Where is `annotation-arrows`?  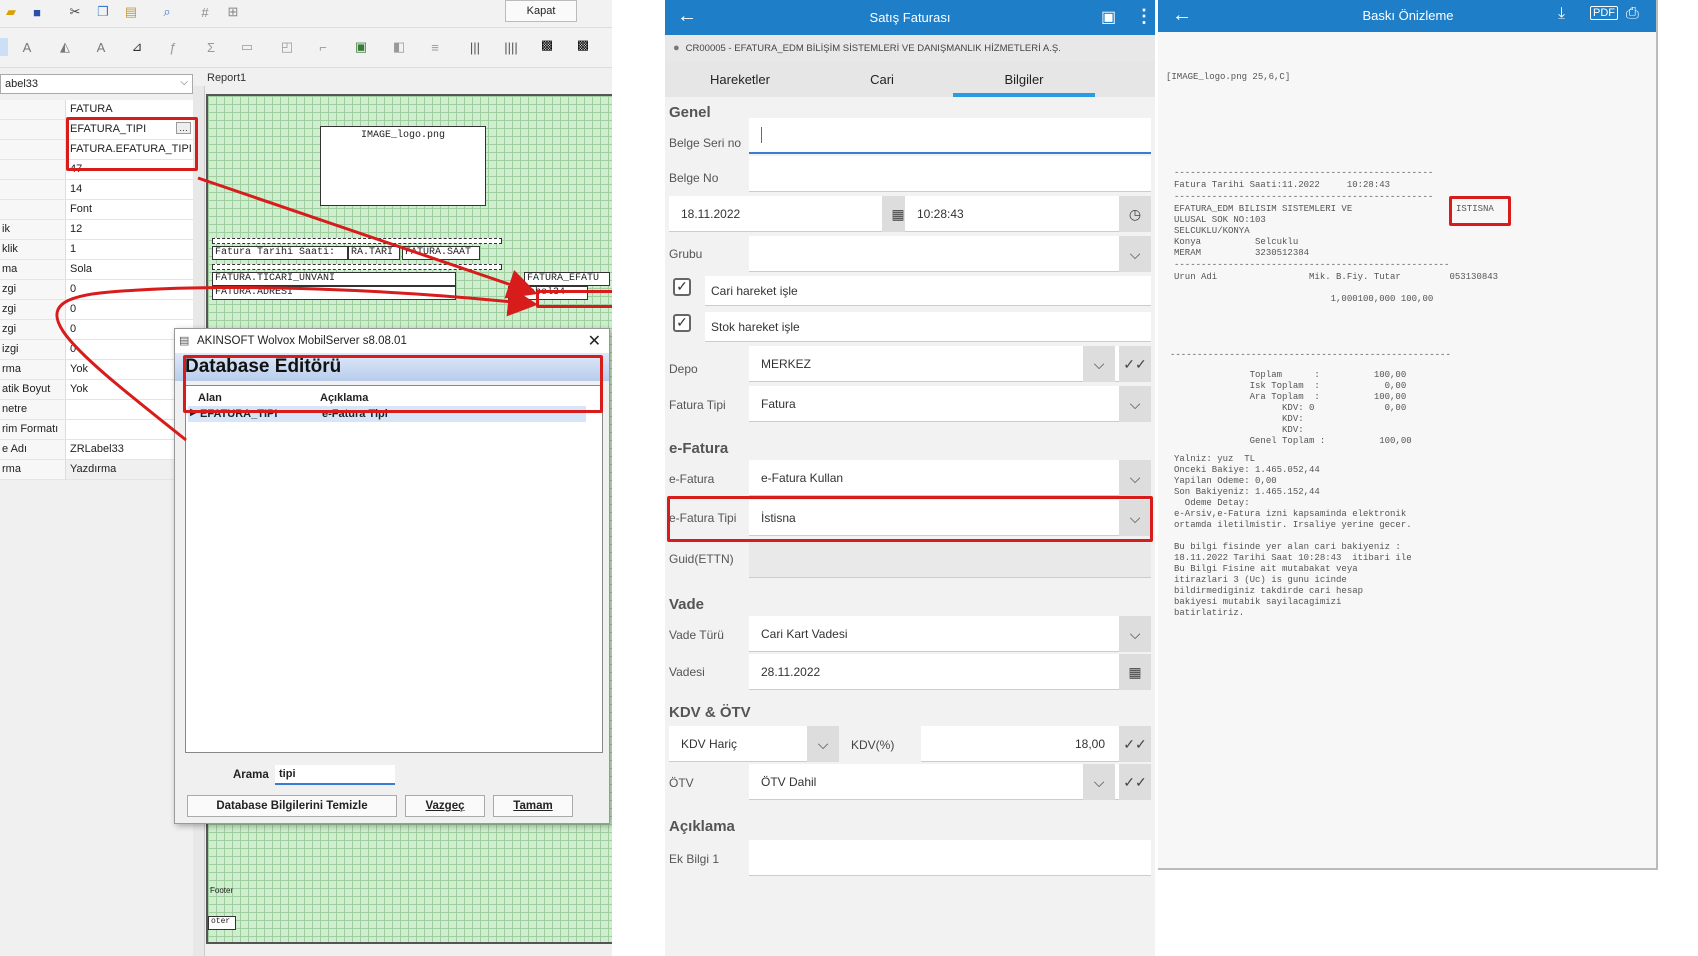
annotation-arrows is located at coordinates (296, 309).